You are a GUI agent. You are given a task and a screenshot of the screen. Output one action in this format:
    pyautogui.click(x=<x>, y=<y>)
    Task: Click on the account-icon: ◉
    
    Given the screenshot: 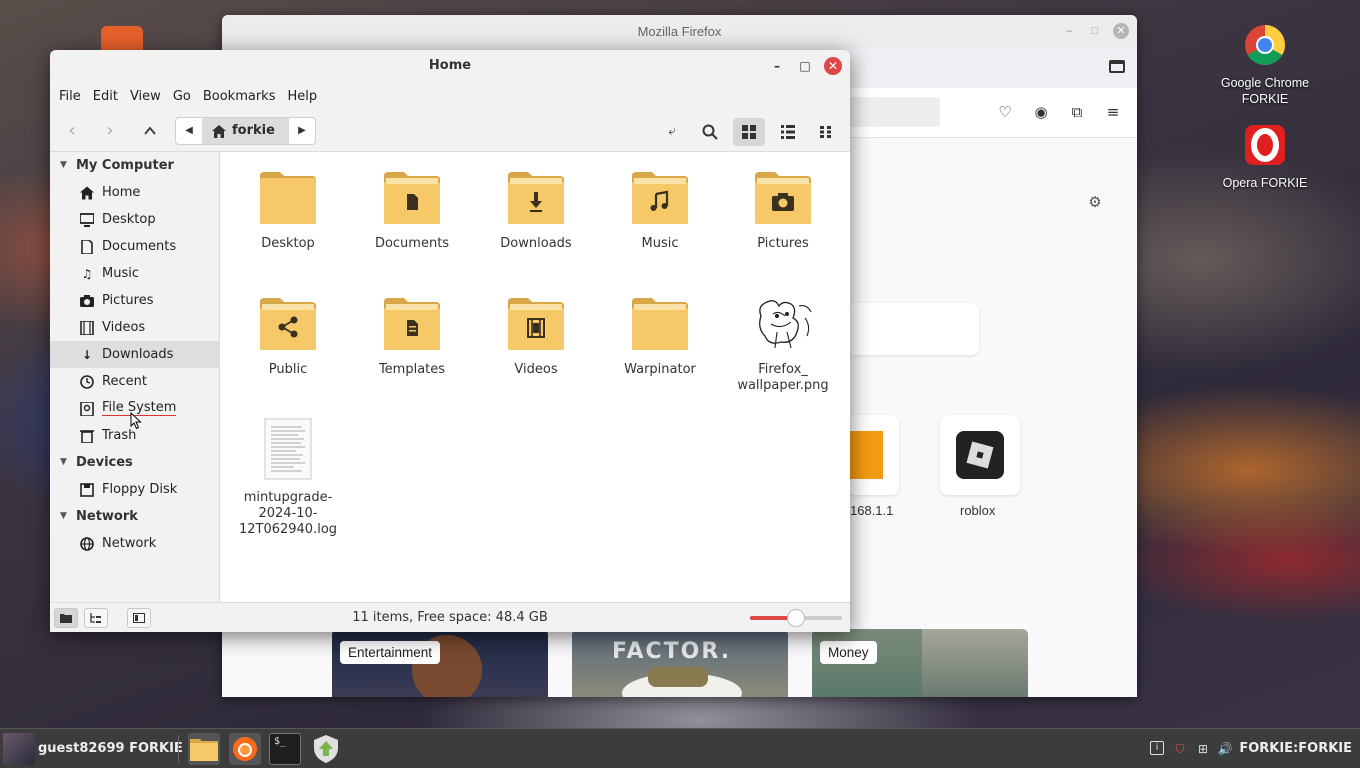 What is the action you would take?
    pyautogui.click(x=1041, y=112)
    